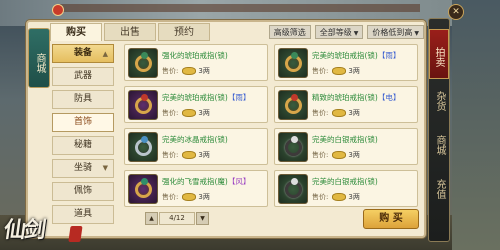  Describe the element at coordinates (76, 32) in the screenshot. I see `tab-buy: 购买` at that location.